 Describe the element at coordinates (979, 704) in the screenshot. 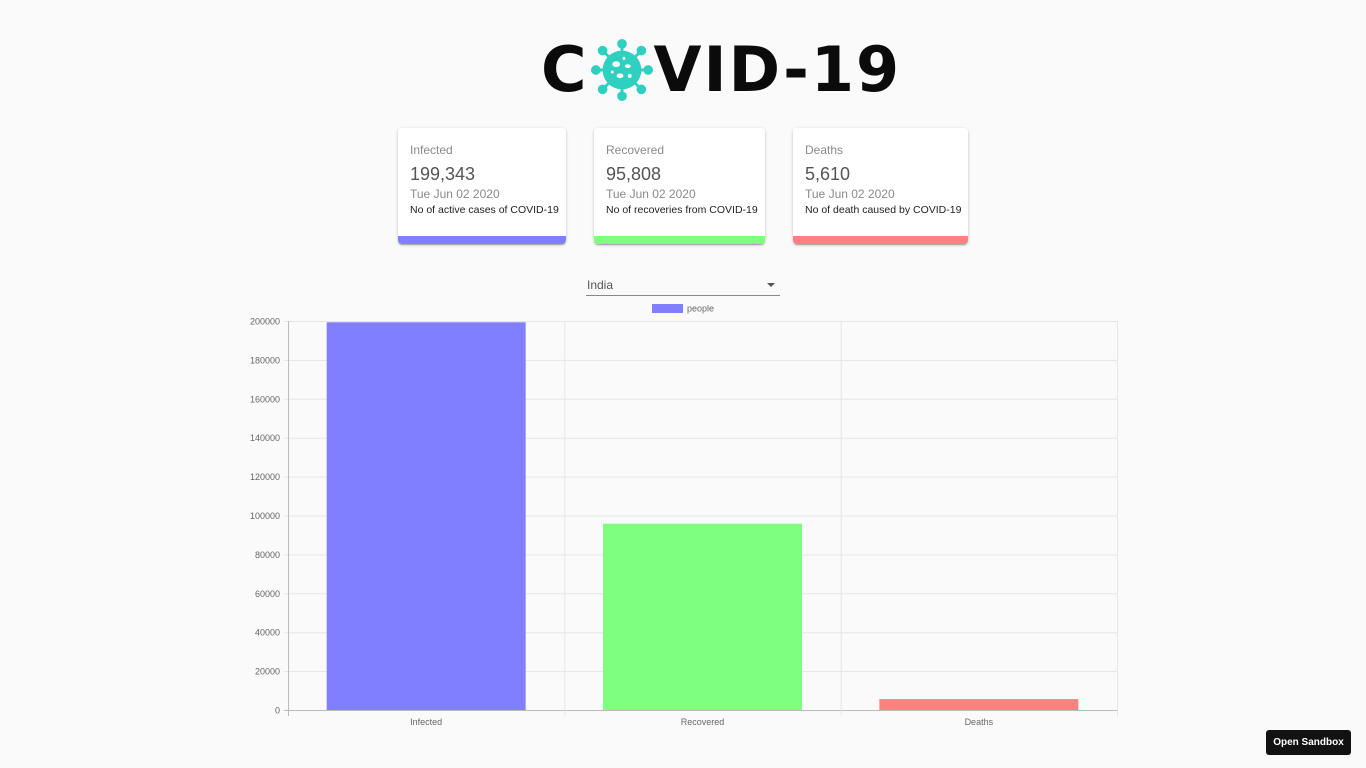

I see `bar-deaths` at that location.